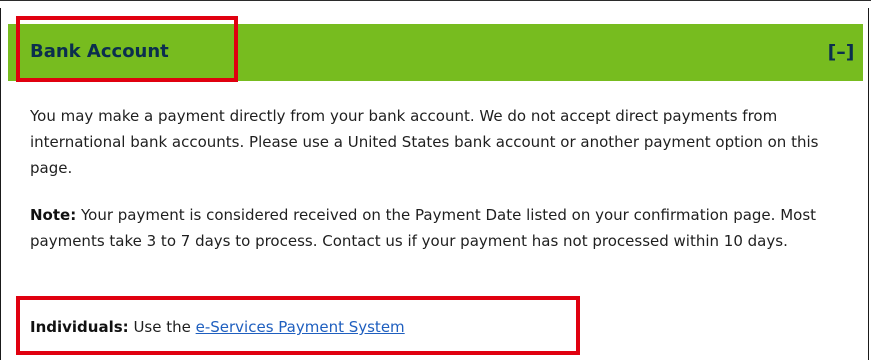 The height and width of the screenshot is (360, 871). Describe the element at coordinates (300, 327) in the screenshot. I see `eservices-payment-link: e-Services Payment System` at that location.